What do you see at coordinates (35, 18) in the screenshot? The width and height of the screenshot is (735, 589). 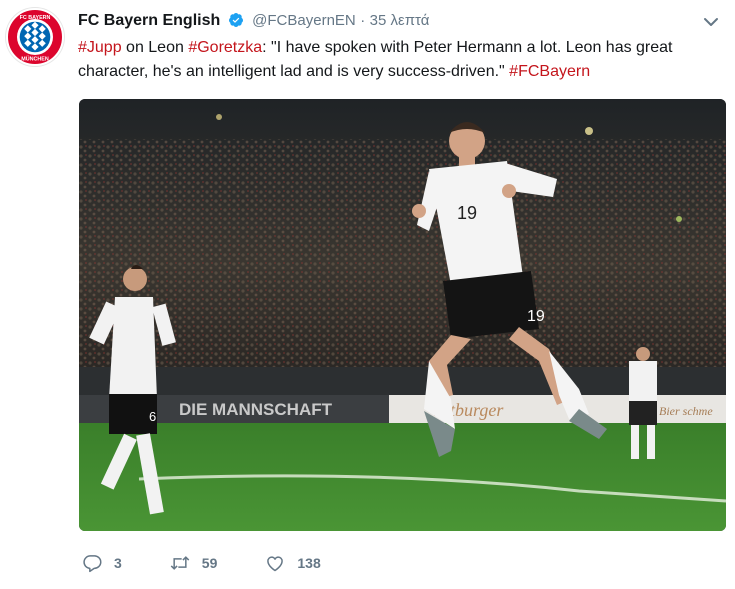 I see `svg-text: FC BAYERN` at bounding box center [35, 18].